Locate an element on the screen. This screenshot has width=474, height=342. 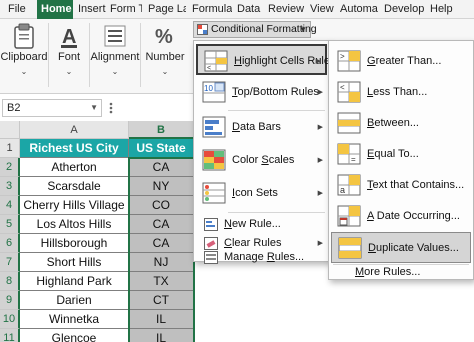
row-header: 5 is located at coordinates (10, 224).